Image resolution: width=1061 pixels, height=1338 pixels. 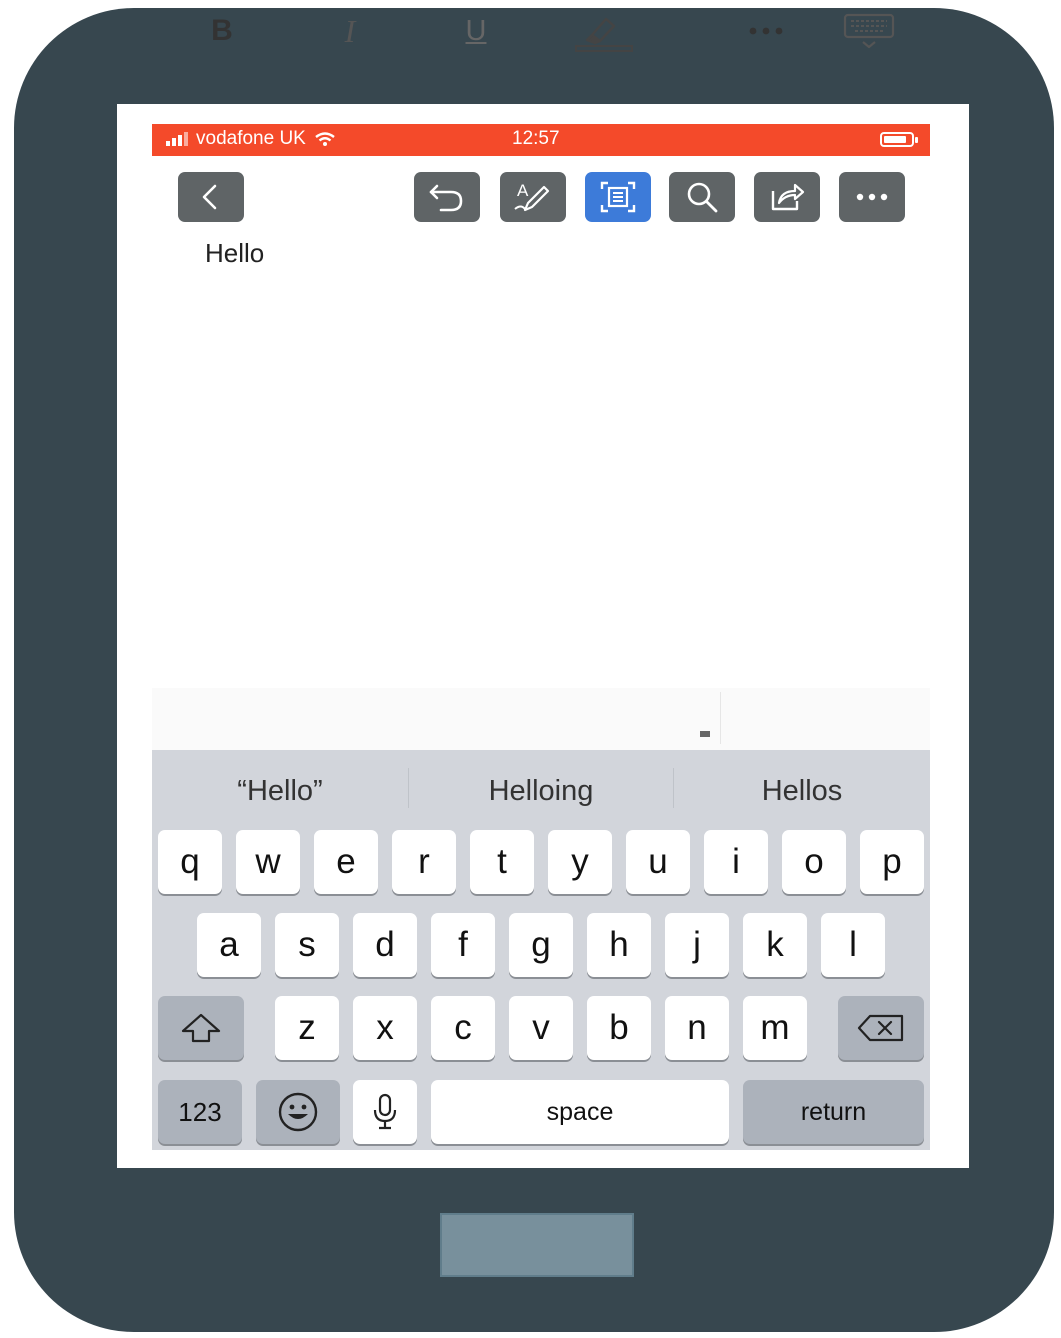 What do you see at coordinates (502, 862) in the screenshot?
I see `key-t: t` at bounding box center [502, 862].